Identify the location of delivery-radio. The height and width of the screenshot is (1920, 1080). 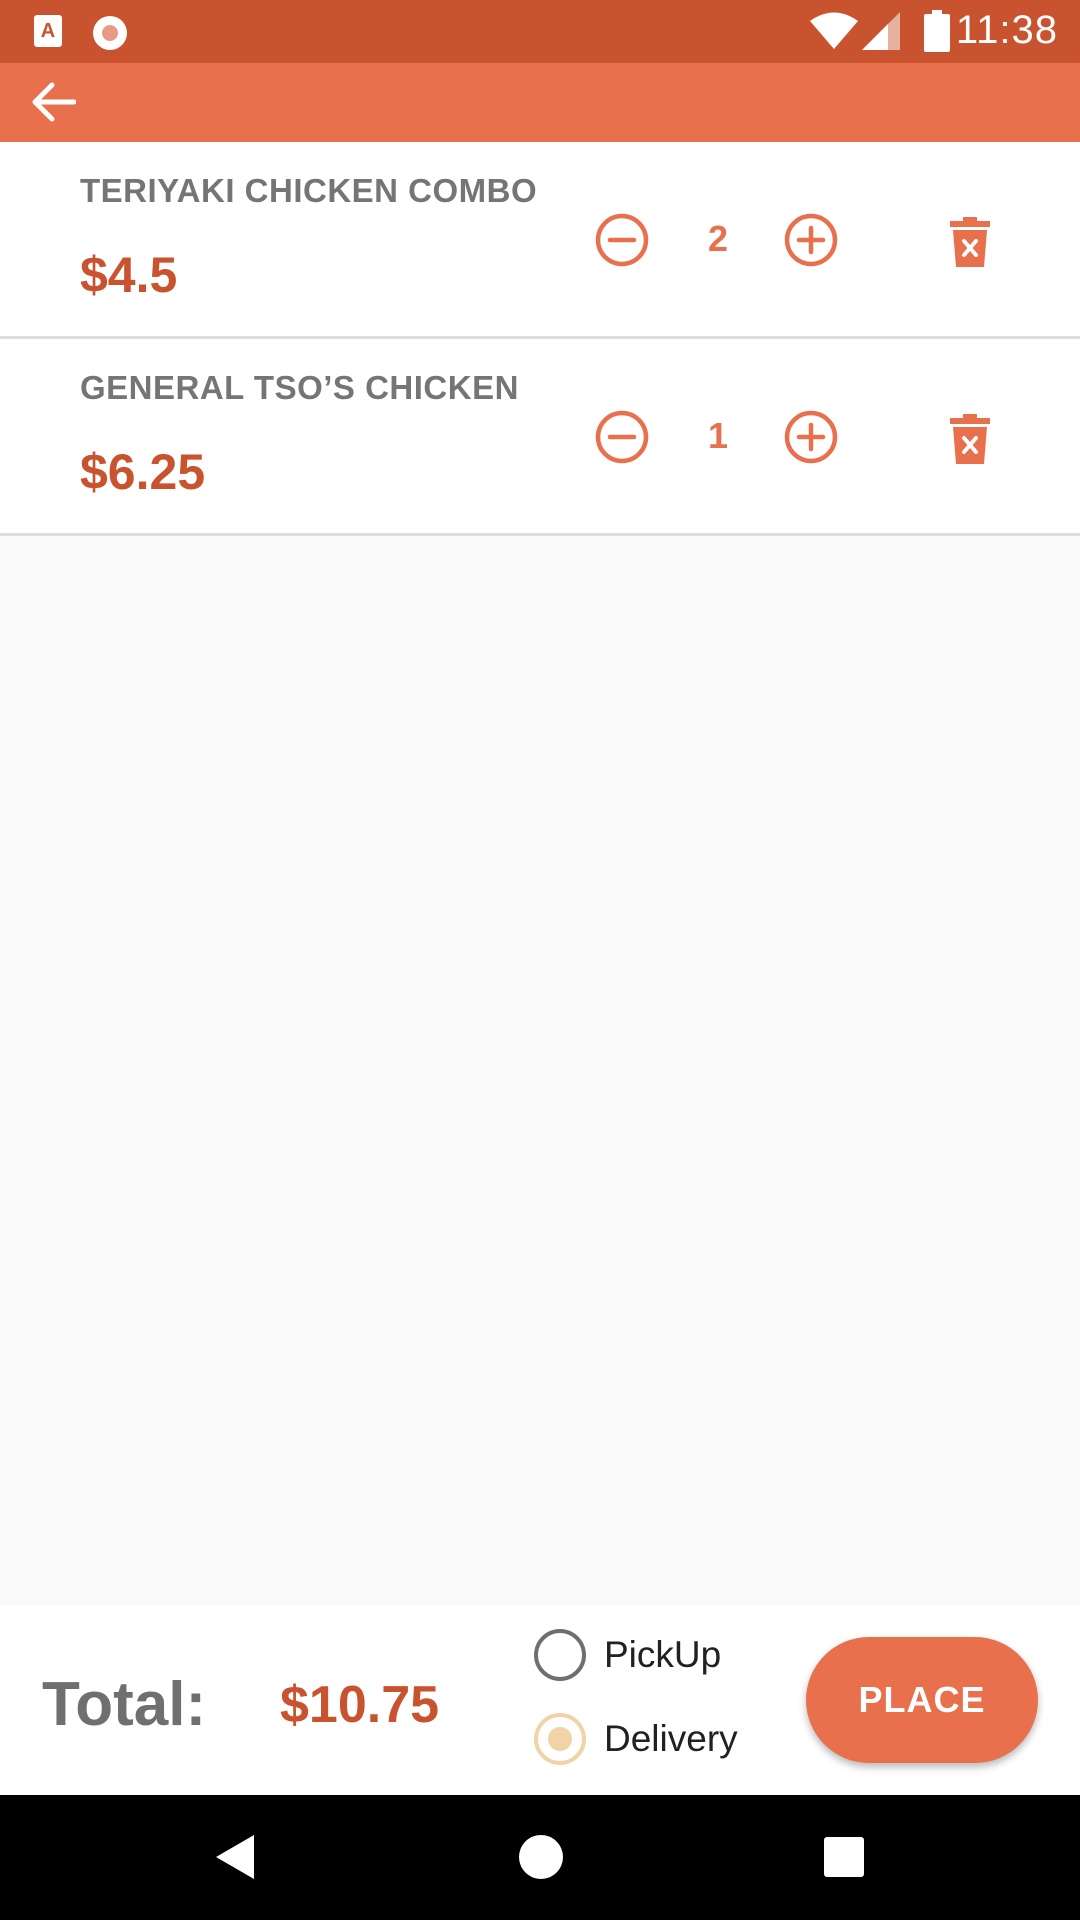
(560, 1739).